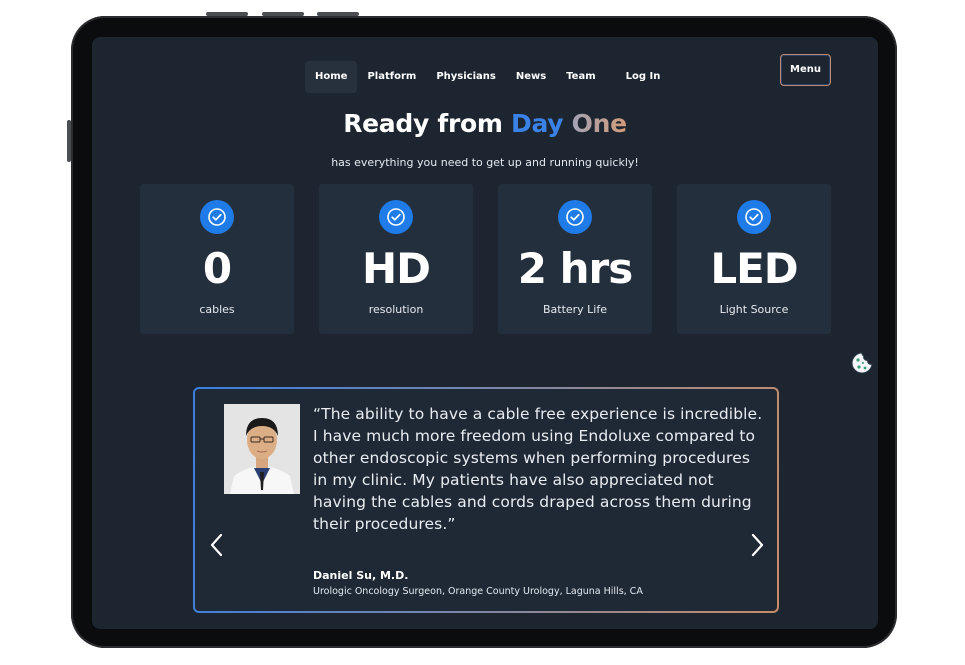 Image resolution: width=965 pixels, height=665 pixels. Describe the element at coordinates (427, 123) in the screenshot. I see `title-part-1: Ready from` at that location.